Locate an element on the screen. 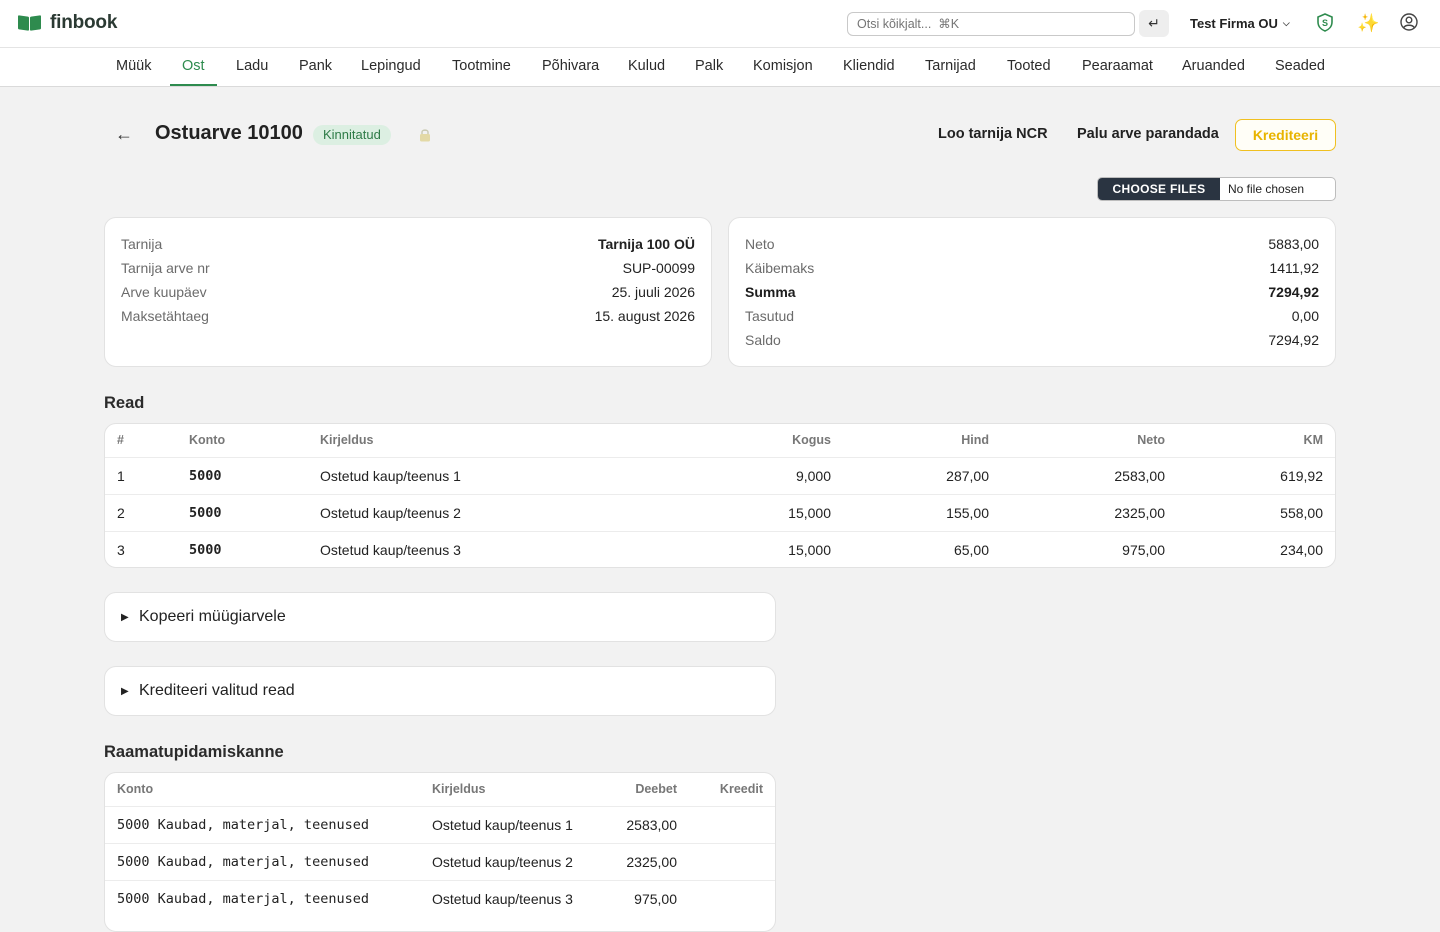 The image size is (1440, 932). row-price: 287,00 is located at coordinates (967, 476).